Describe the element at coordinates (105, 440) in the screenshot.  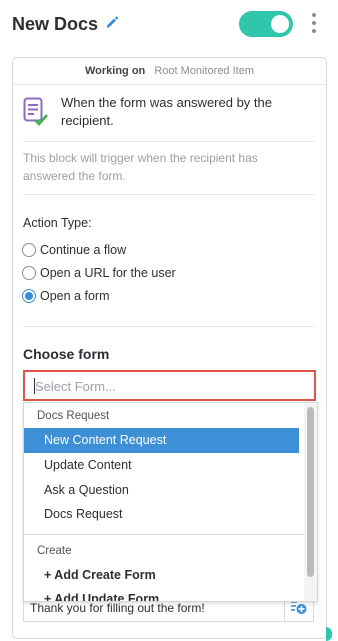
I see `option-label: New Content Request` at that location.